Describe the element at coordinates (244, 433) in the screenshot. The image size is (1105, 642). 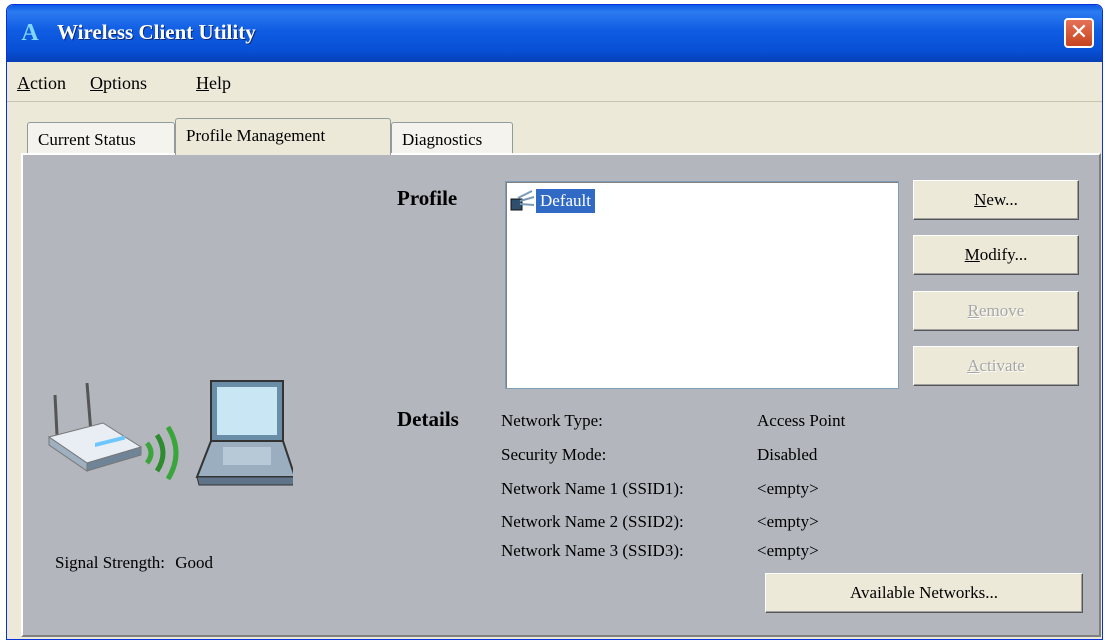
I see `laptop-icon` at that location.